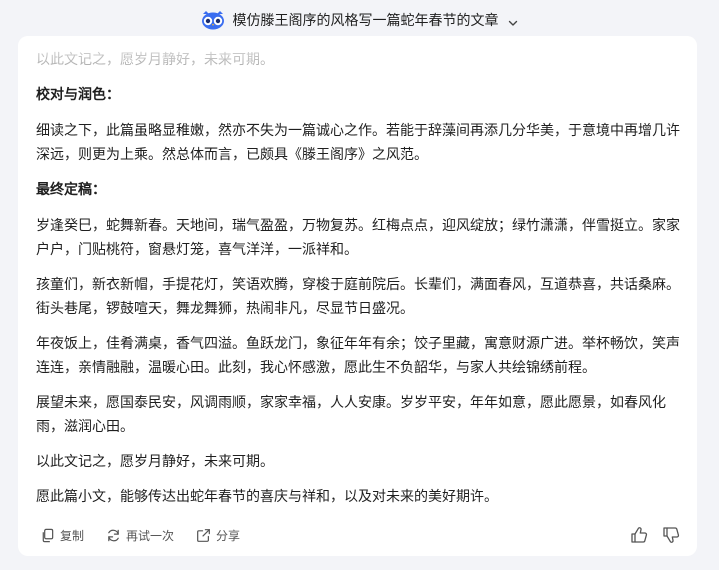  Describe the element at coordinates (267, 497) in the screenshot. I see `article-paragraph: 愿此篇小文，能够传达出蛇年春节的喜庆与祥和，以及对未来的美好期许。` at that location.